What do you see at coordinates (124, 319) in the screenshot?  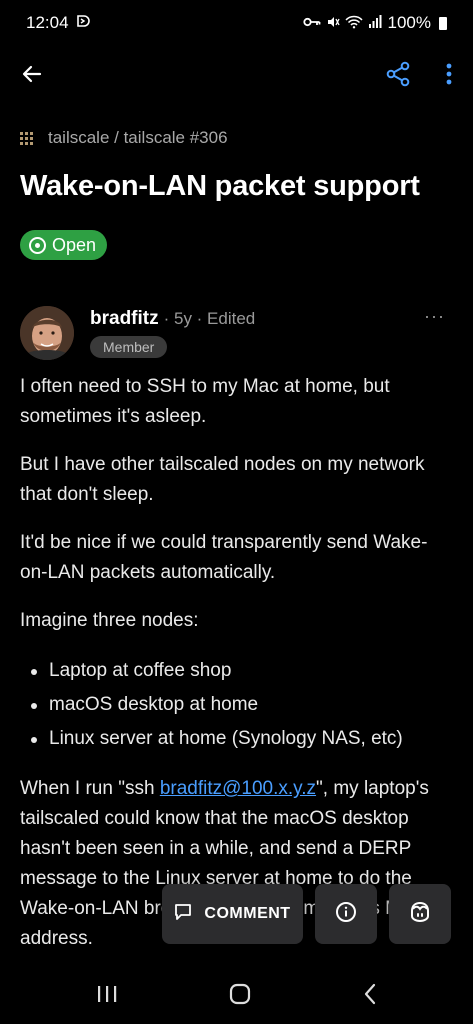 I see `author-name: bradfitz` at bounding box center [124, 319].